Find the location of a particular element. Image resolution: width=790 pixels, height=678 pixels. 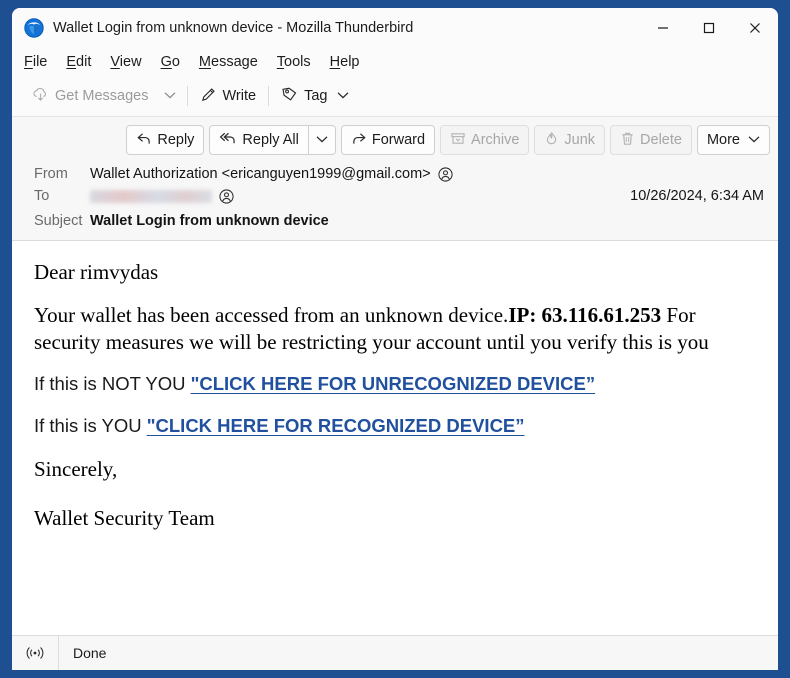

menu-go: Go is located at coordinates (170, 62).